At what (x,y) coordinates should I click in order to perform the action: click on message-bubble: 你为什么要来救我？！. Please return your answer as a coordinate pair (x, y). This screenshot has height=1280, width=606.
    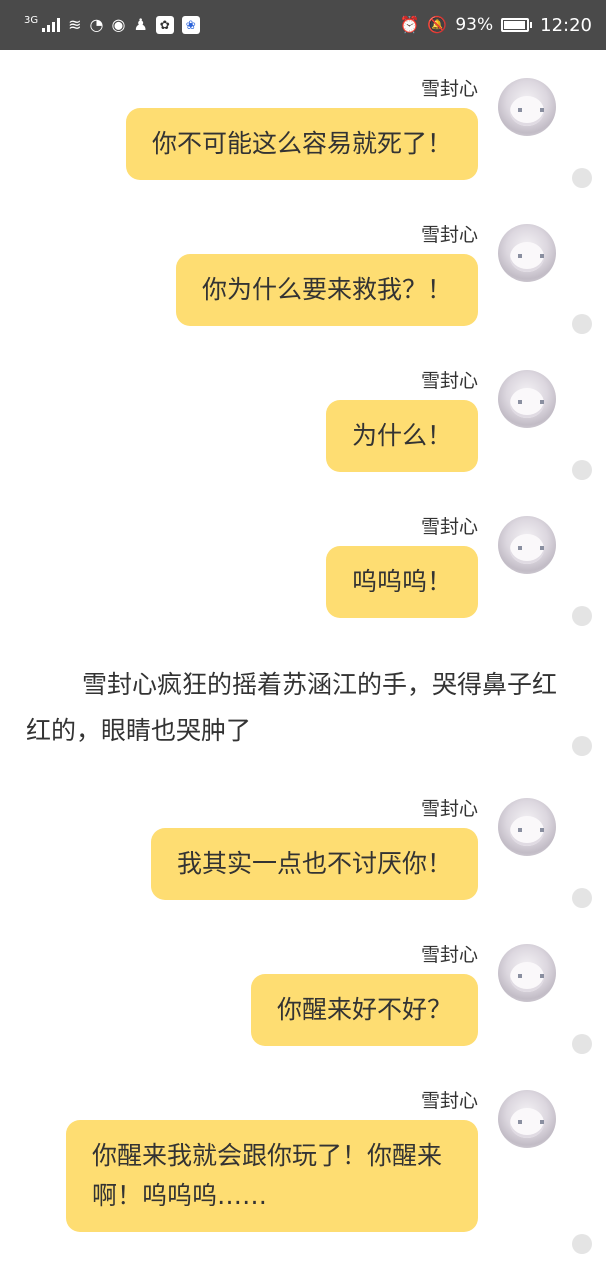
    Looking at the image, I should click on (326, 290).